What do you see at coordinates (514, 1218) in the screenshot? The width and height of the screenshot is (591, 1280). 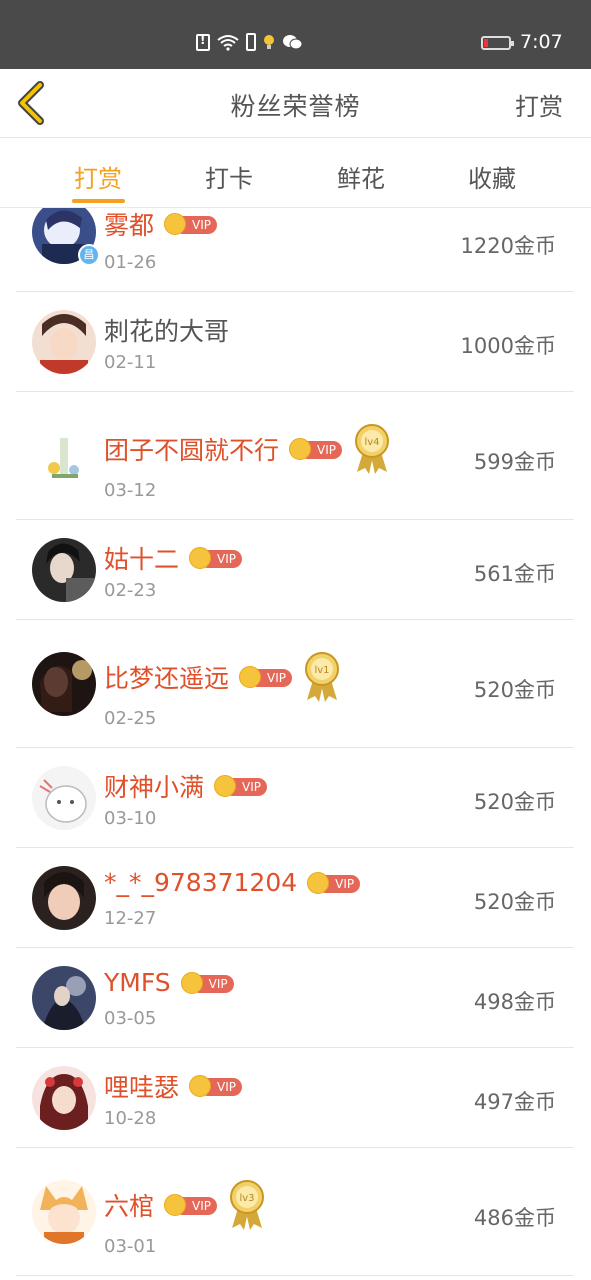 I see `coin-amount: 486金币` at bounding box center [514, 1218].